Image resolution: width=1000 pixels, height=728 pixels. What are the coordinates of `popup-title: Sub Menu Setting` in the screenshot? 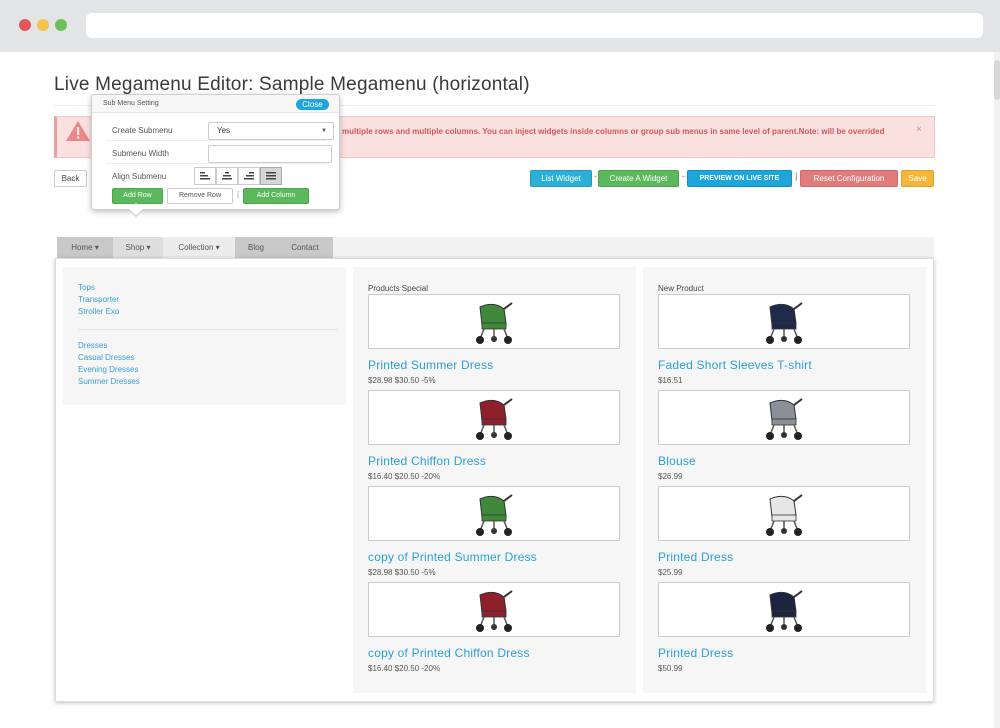 It's located at (131, 103).